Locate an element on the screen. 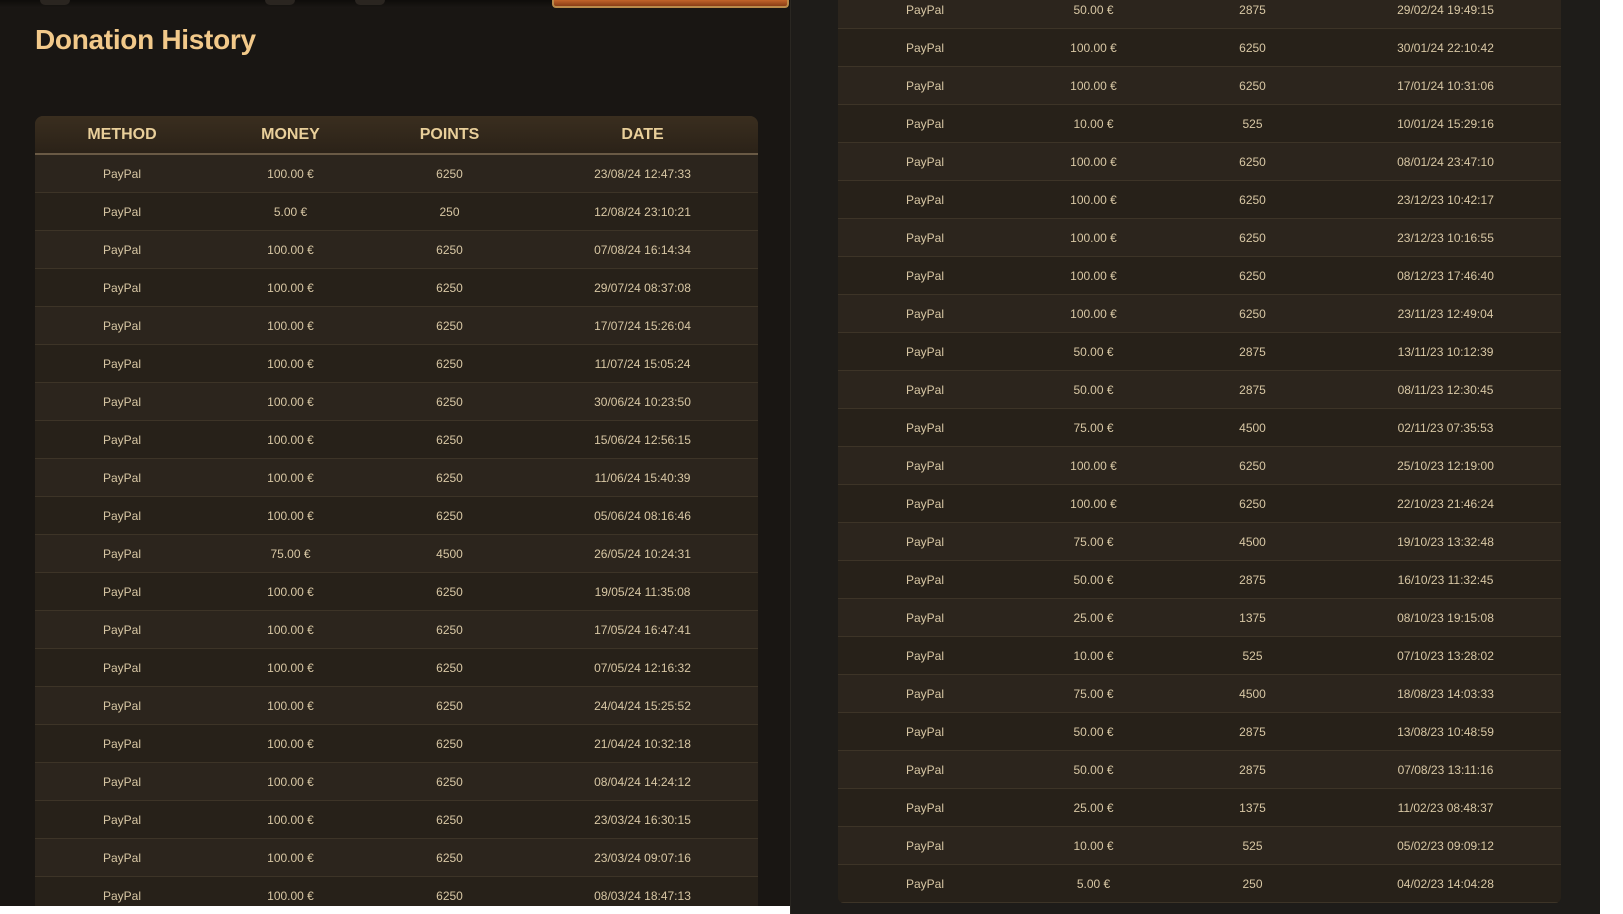 The width and height of the screenshot is (1623, 914). date-cell: 08/12/23 17:46:40 is located at coordinates (1445, 275).